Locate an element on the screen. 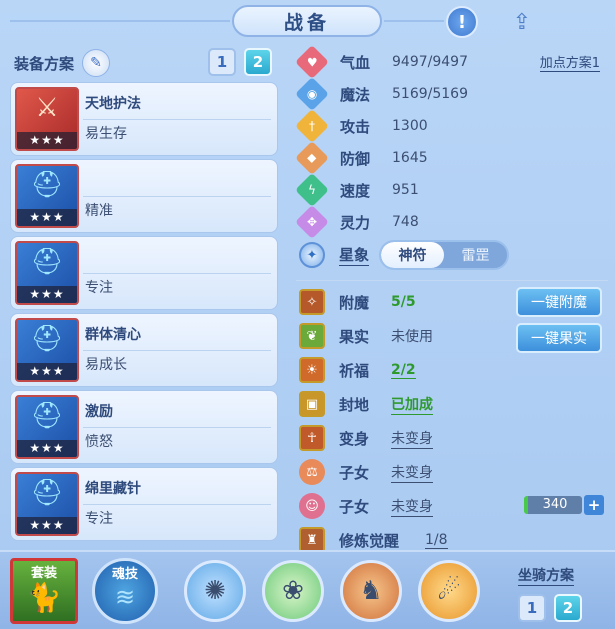 Image resolution: width=615 pixels, height=629 pixels. equip-attr: 易成长 is located at coordinates (106, 365).